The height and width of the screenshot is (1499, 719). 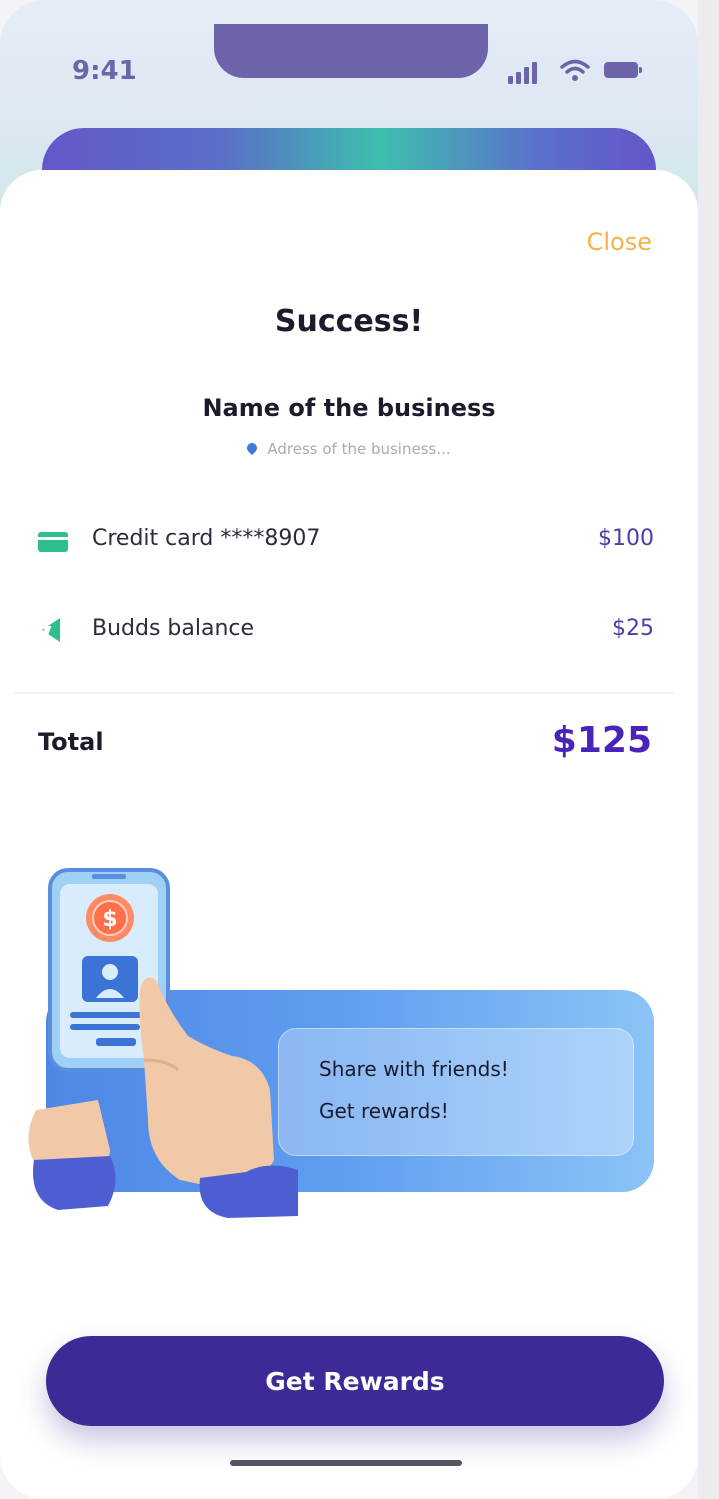 I want to click on business-name: Name of the business, so click(x=349, y=408).